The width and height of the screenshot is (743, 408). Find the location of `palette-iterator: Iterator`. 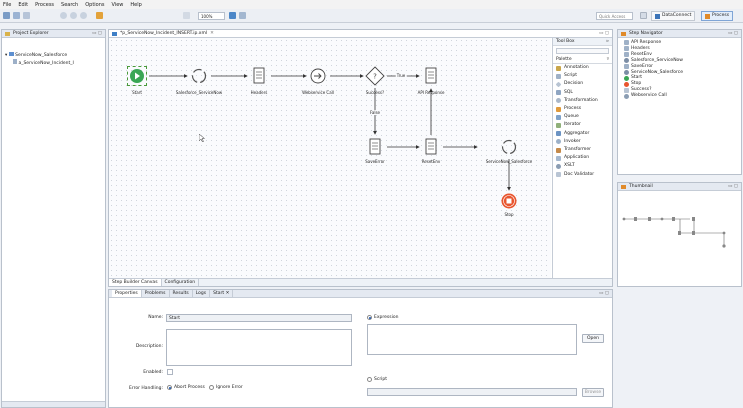

palette-iterator: Iterator is located at coordinates (582, 125).